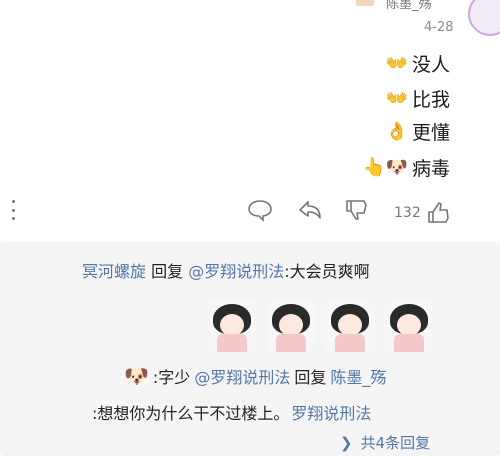 The image size is (500, 456). Describe the element at coordinates (171, 377) in the screenshot. I see `reply-text: :字少` at that location.